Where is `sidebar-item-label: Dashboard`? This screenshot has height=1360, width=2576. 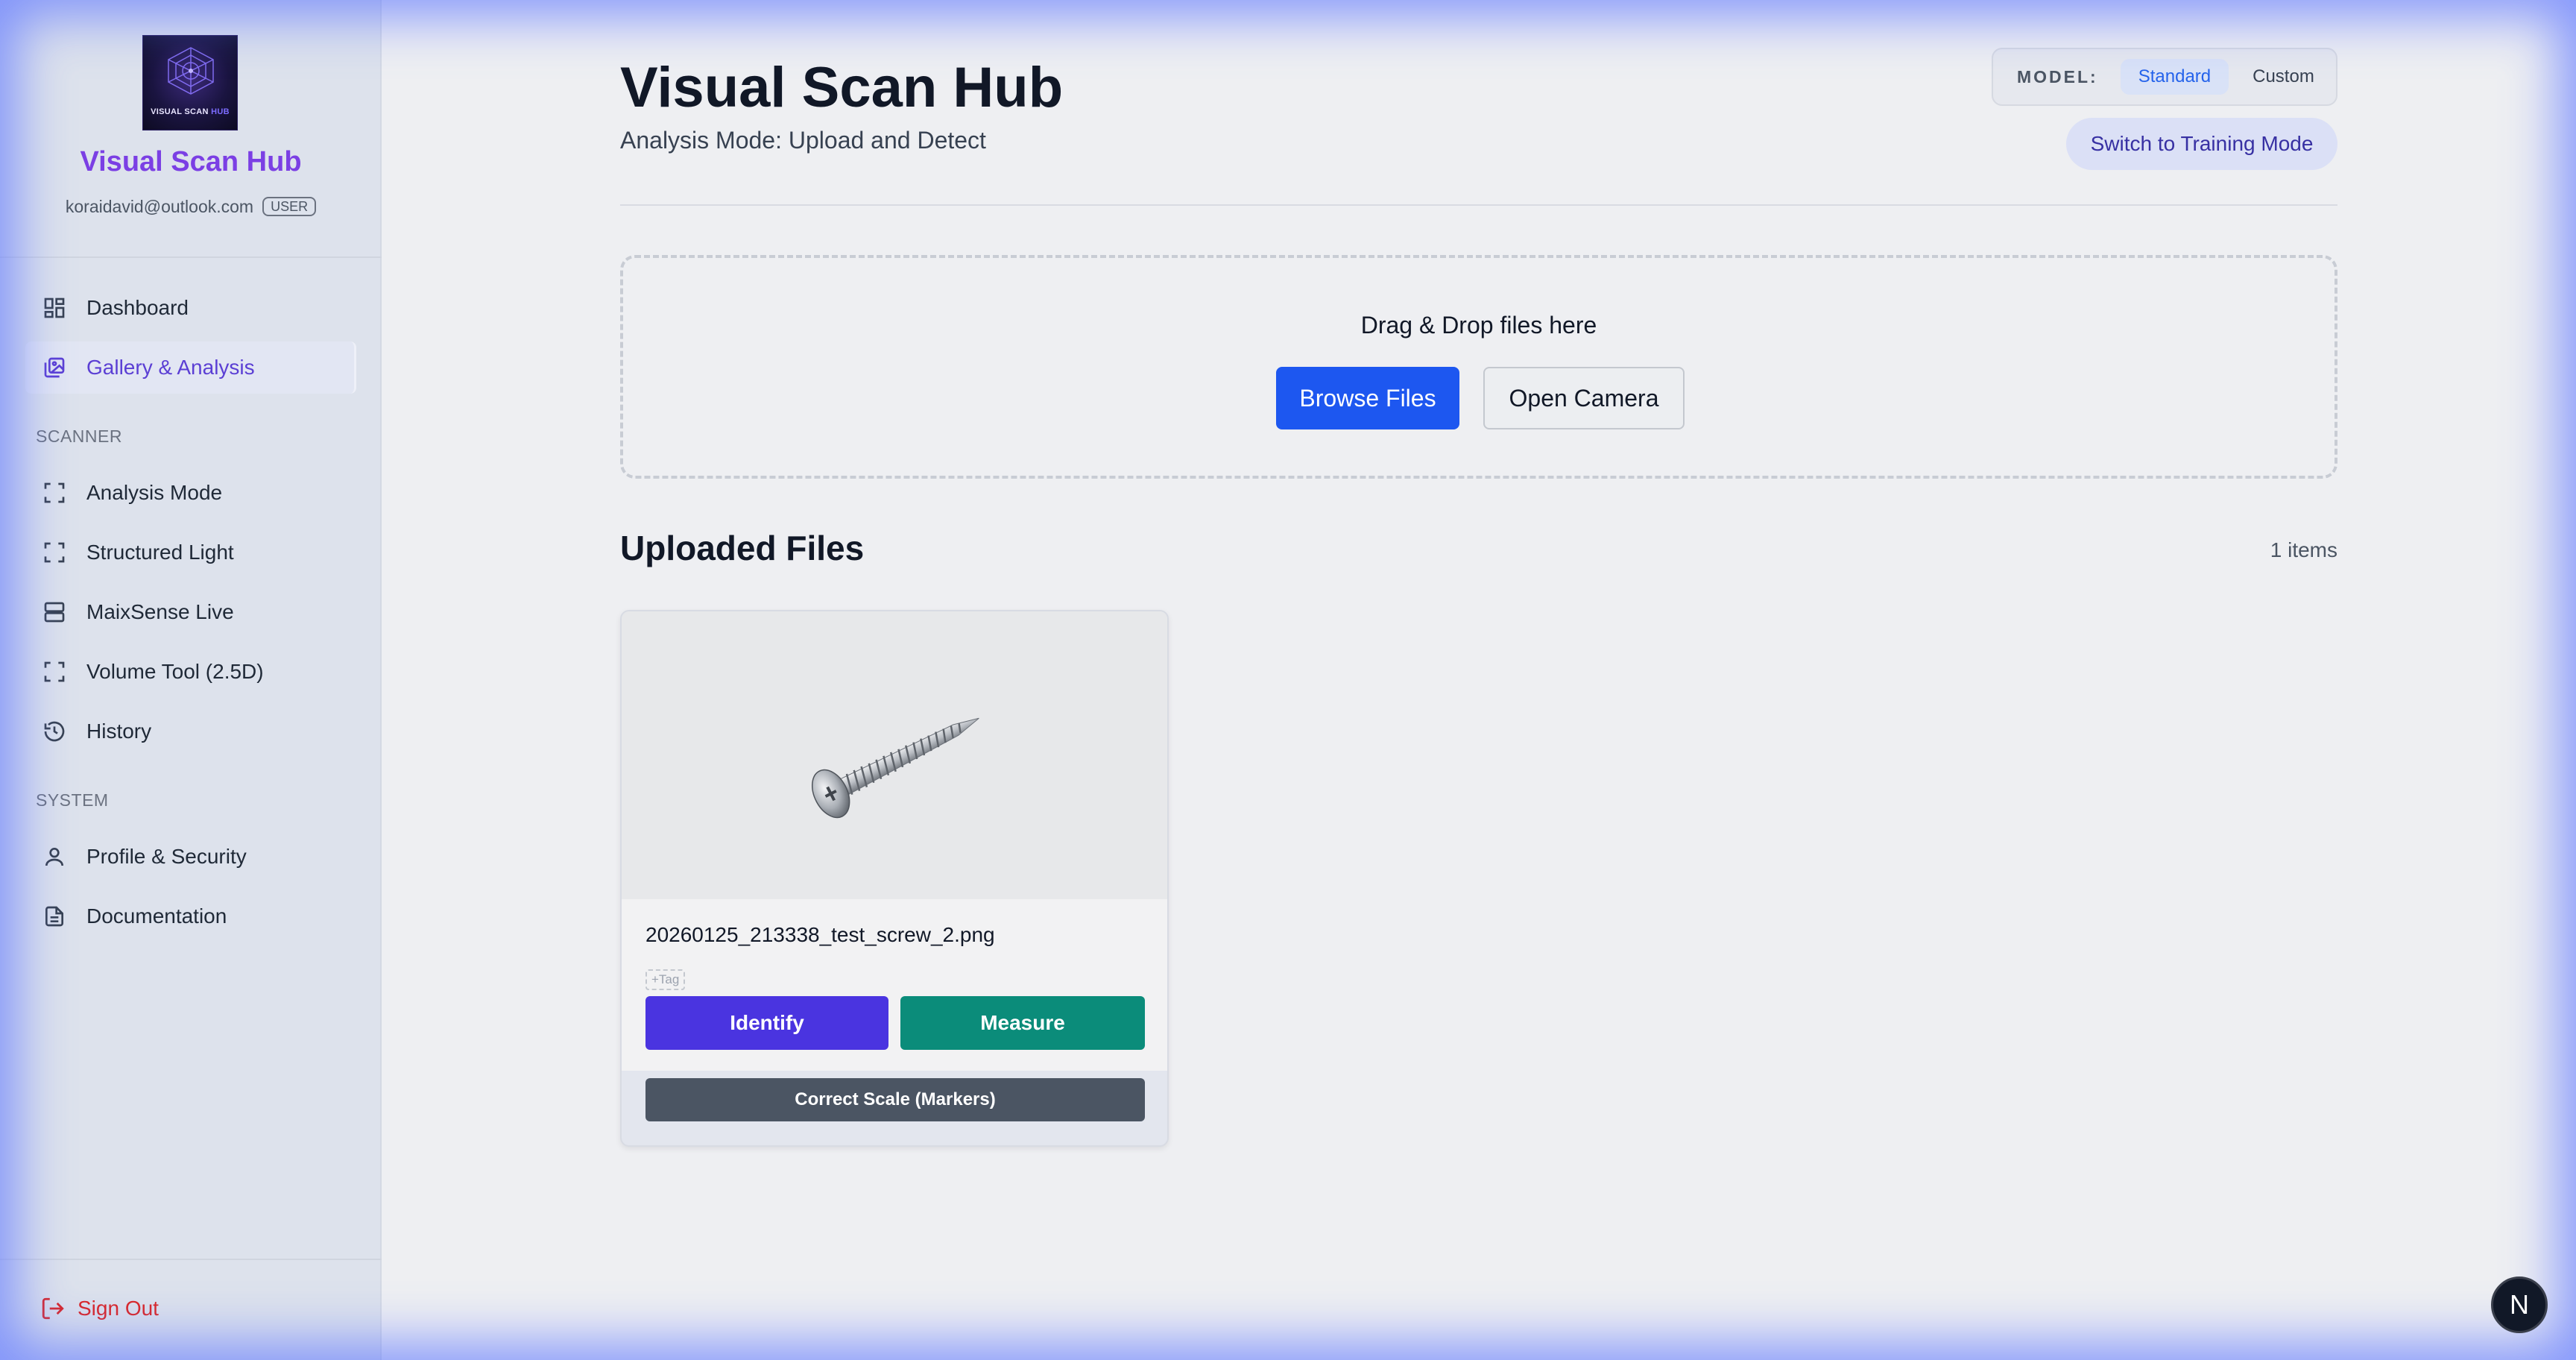
sidebar-item-label: Dashboard is located at coordinates (137, 307).